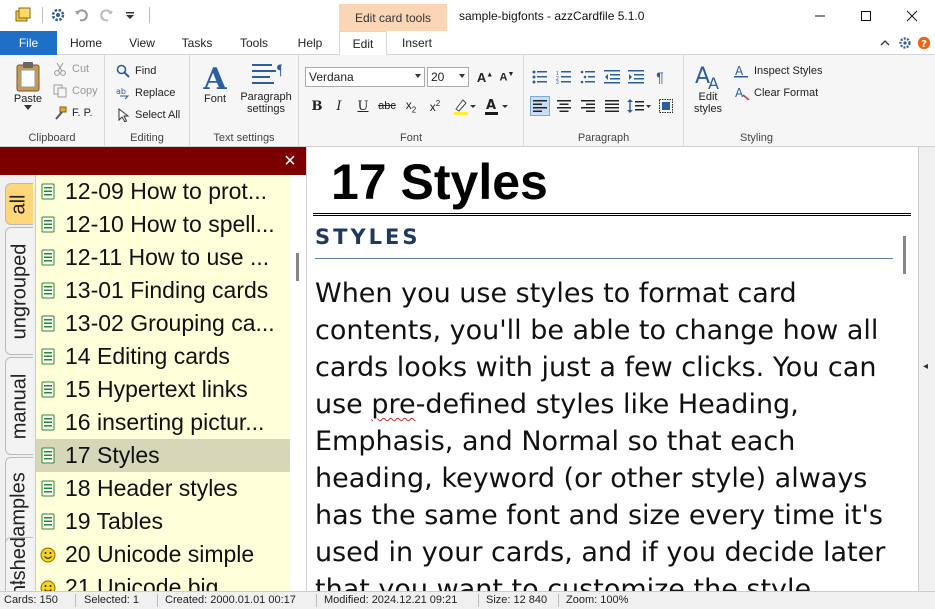 This screenshot has height=609, width=935. What do you see at coordinates (82, 15) in the screenshot?
I see `undo-icon` at bounding box center [82, 15].